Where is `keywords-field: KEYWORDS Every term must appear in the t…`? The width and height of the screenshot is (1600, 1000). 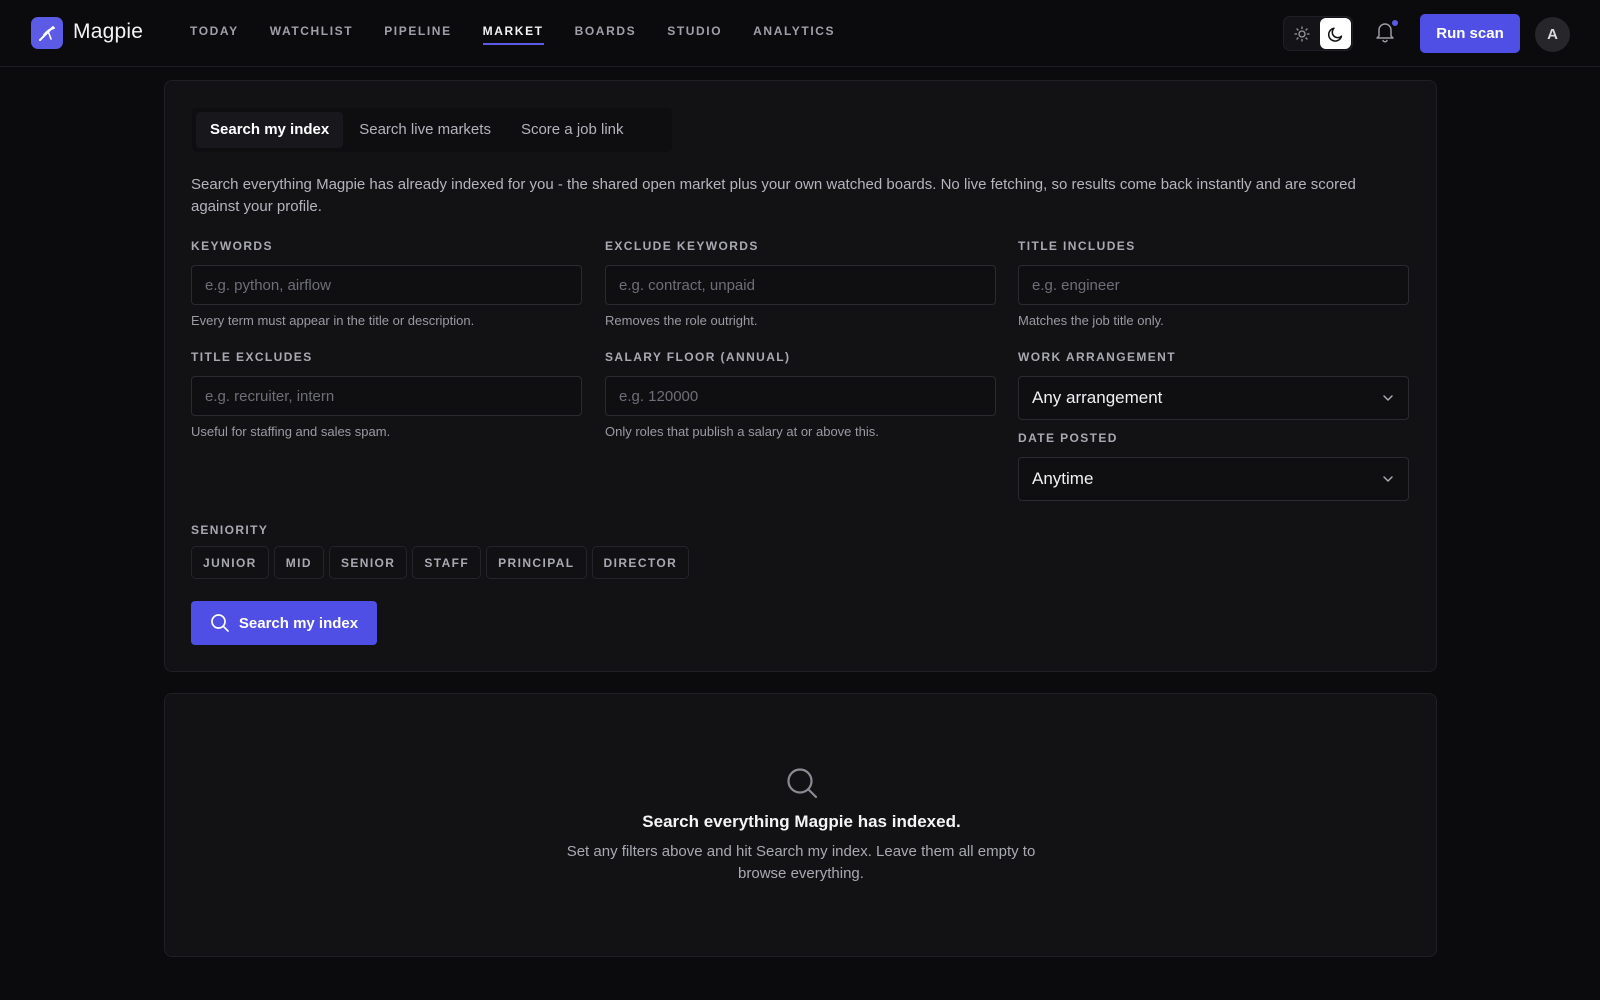 keywords-field: KEYWORDS Every term must appear in the t… is located at coordinates (386, 283).